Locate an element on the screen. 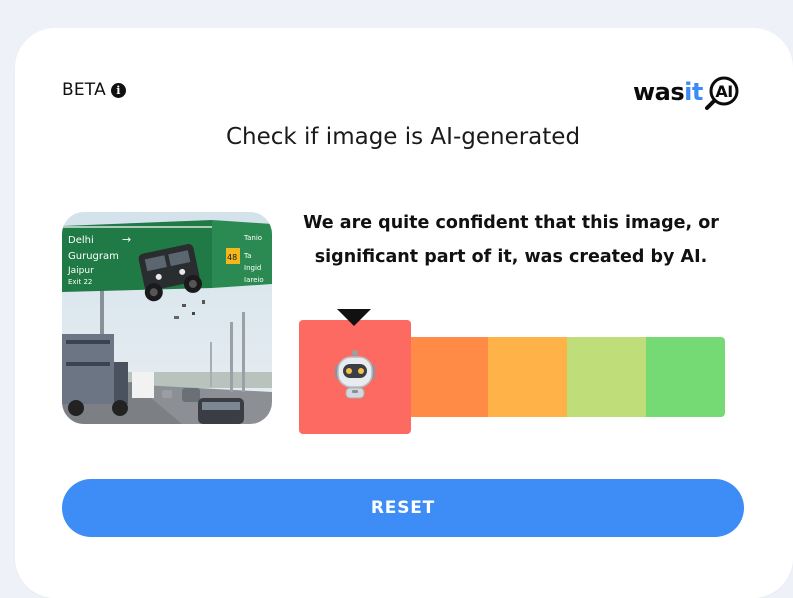 The height and width of the screenshot is (598, 793). sign-text-delhi: Delhi is located at coordinates (81, 240).